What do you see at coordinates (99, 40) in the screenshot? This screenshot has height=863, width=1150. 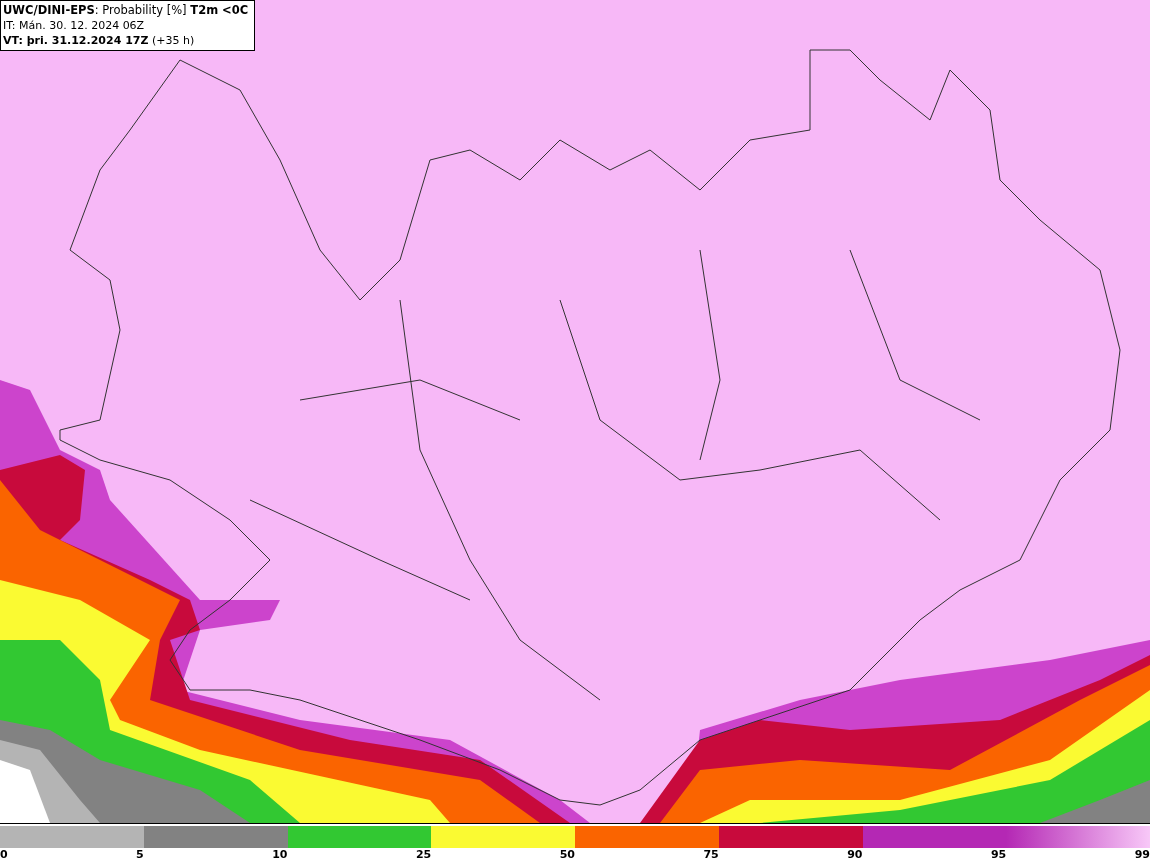 I see `title-line: VT: þri. 31.12.2024 17Z (+35 h)` at bounding box center [99, 40].